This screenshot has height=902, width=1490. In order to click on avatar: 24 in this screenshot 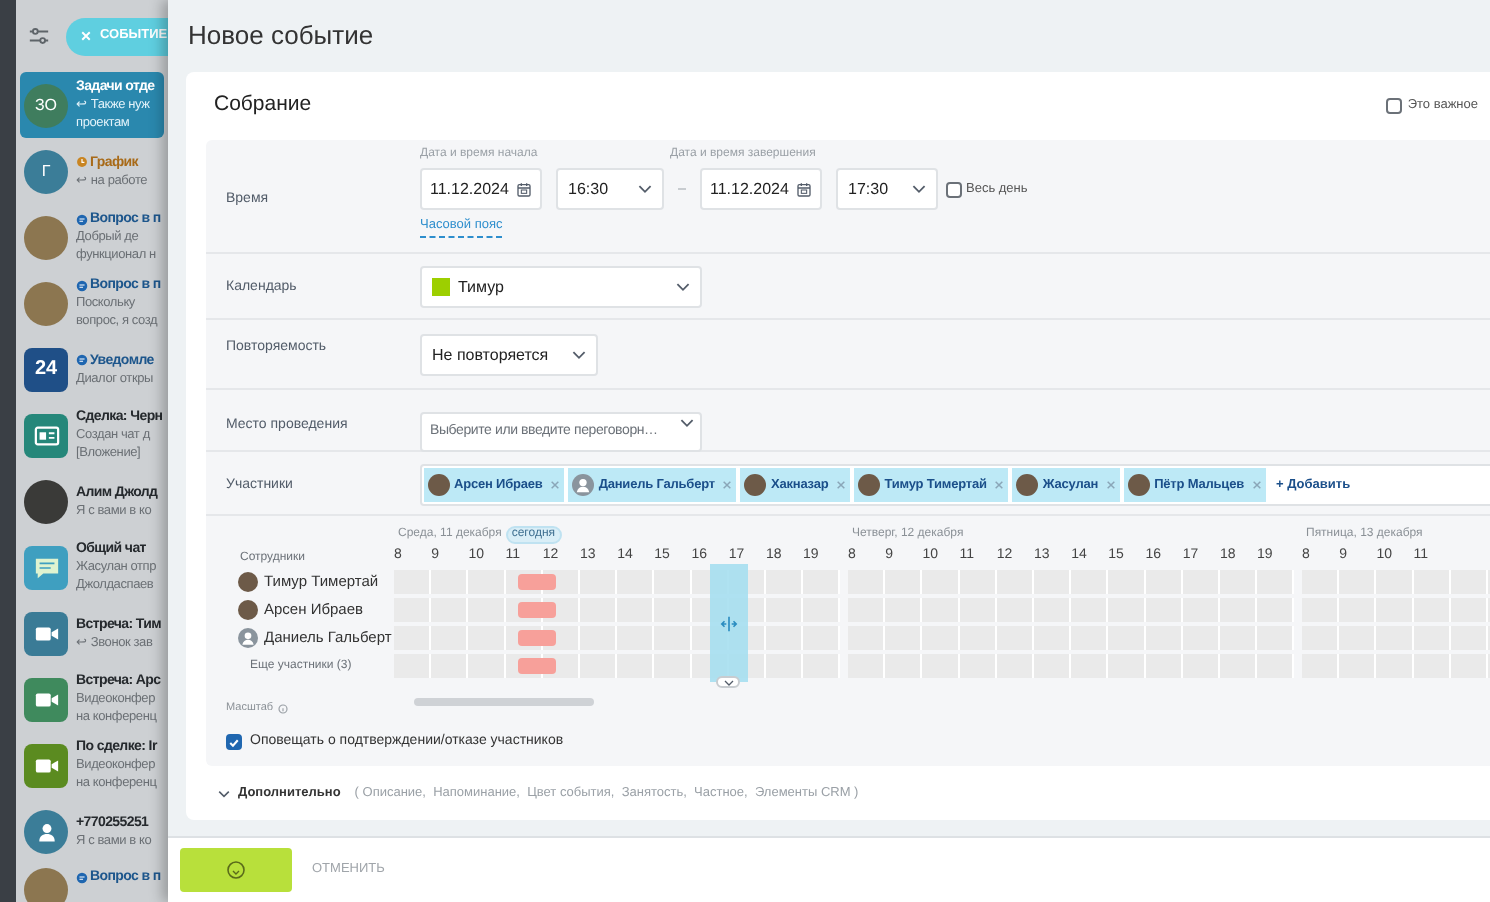, I will do `click(46, 369)`.